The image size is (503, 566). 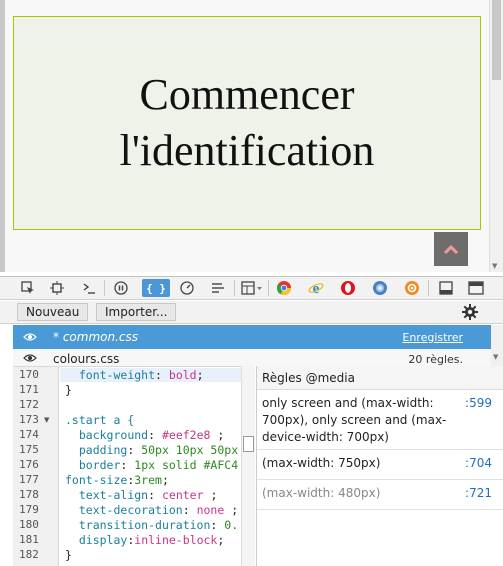 I want to click on scroll-to-top-button, so click(x=451, y=249).